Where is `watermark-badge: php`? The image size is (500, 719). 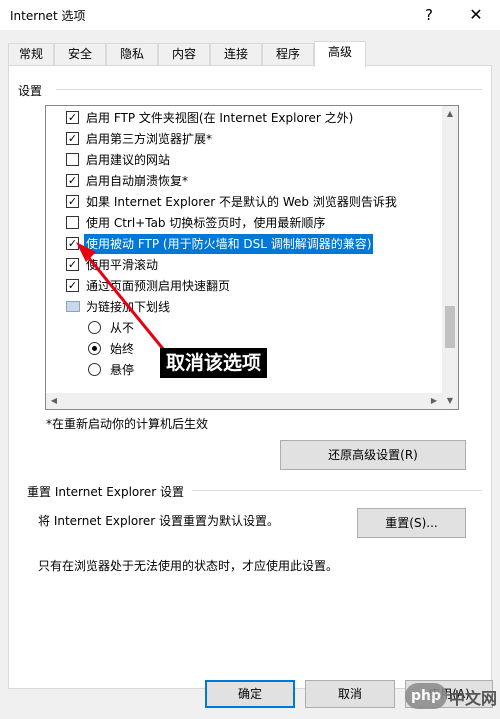 watermark-badge: php is located at coordinates (426, 696).